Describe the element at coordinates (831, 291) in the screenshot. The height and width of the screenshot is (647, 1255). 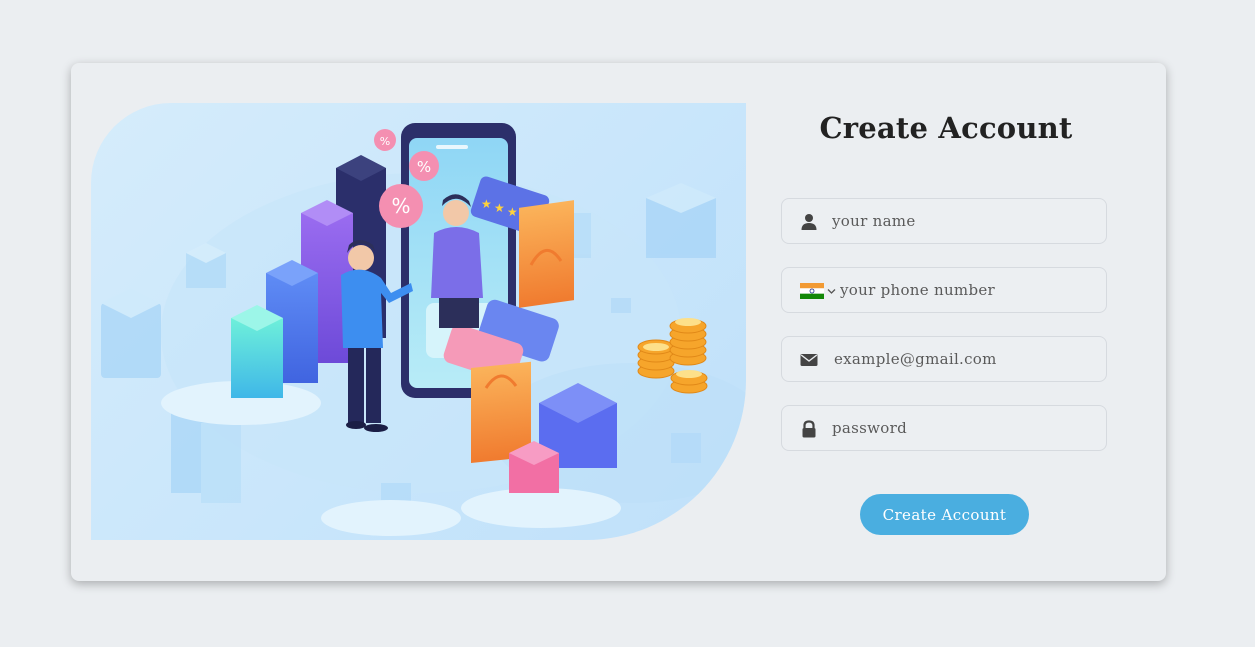
I see `chevron-down-icon` at that location.